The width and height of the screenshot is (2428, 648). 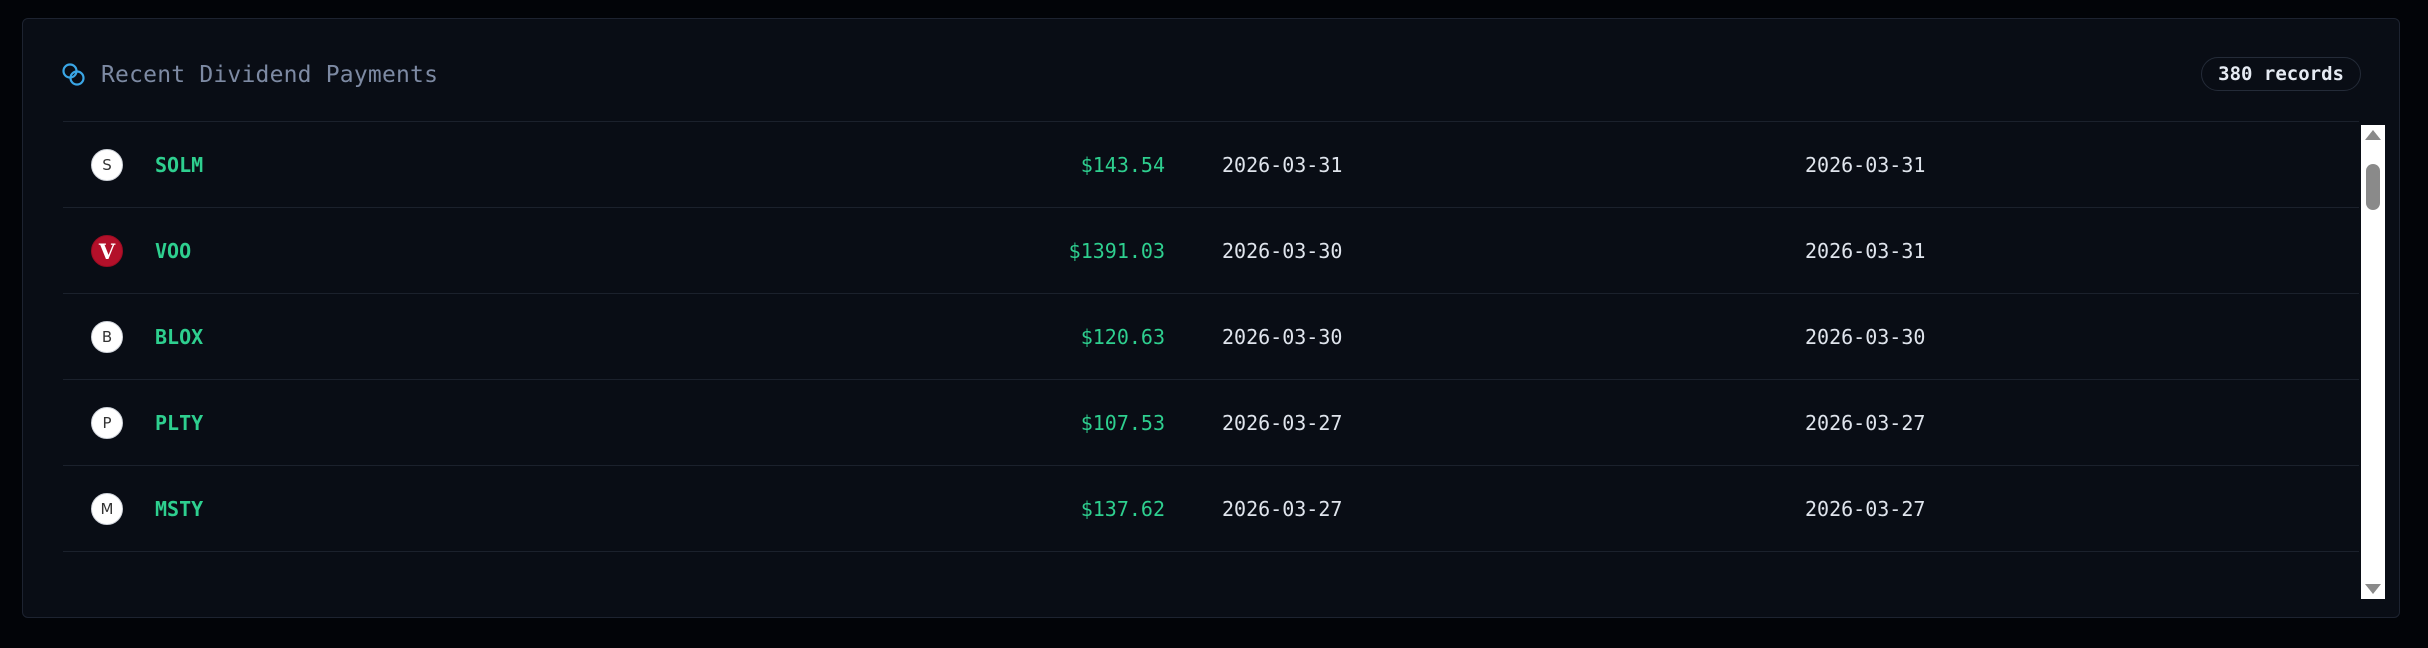 I want to click on dividend-amount: $143.54, so click(x=1122, y=165).